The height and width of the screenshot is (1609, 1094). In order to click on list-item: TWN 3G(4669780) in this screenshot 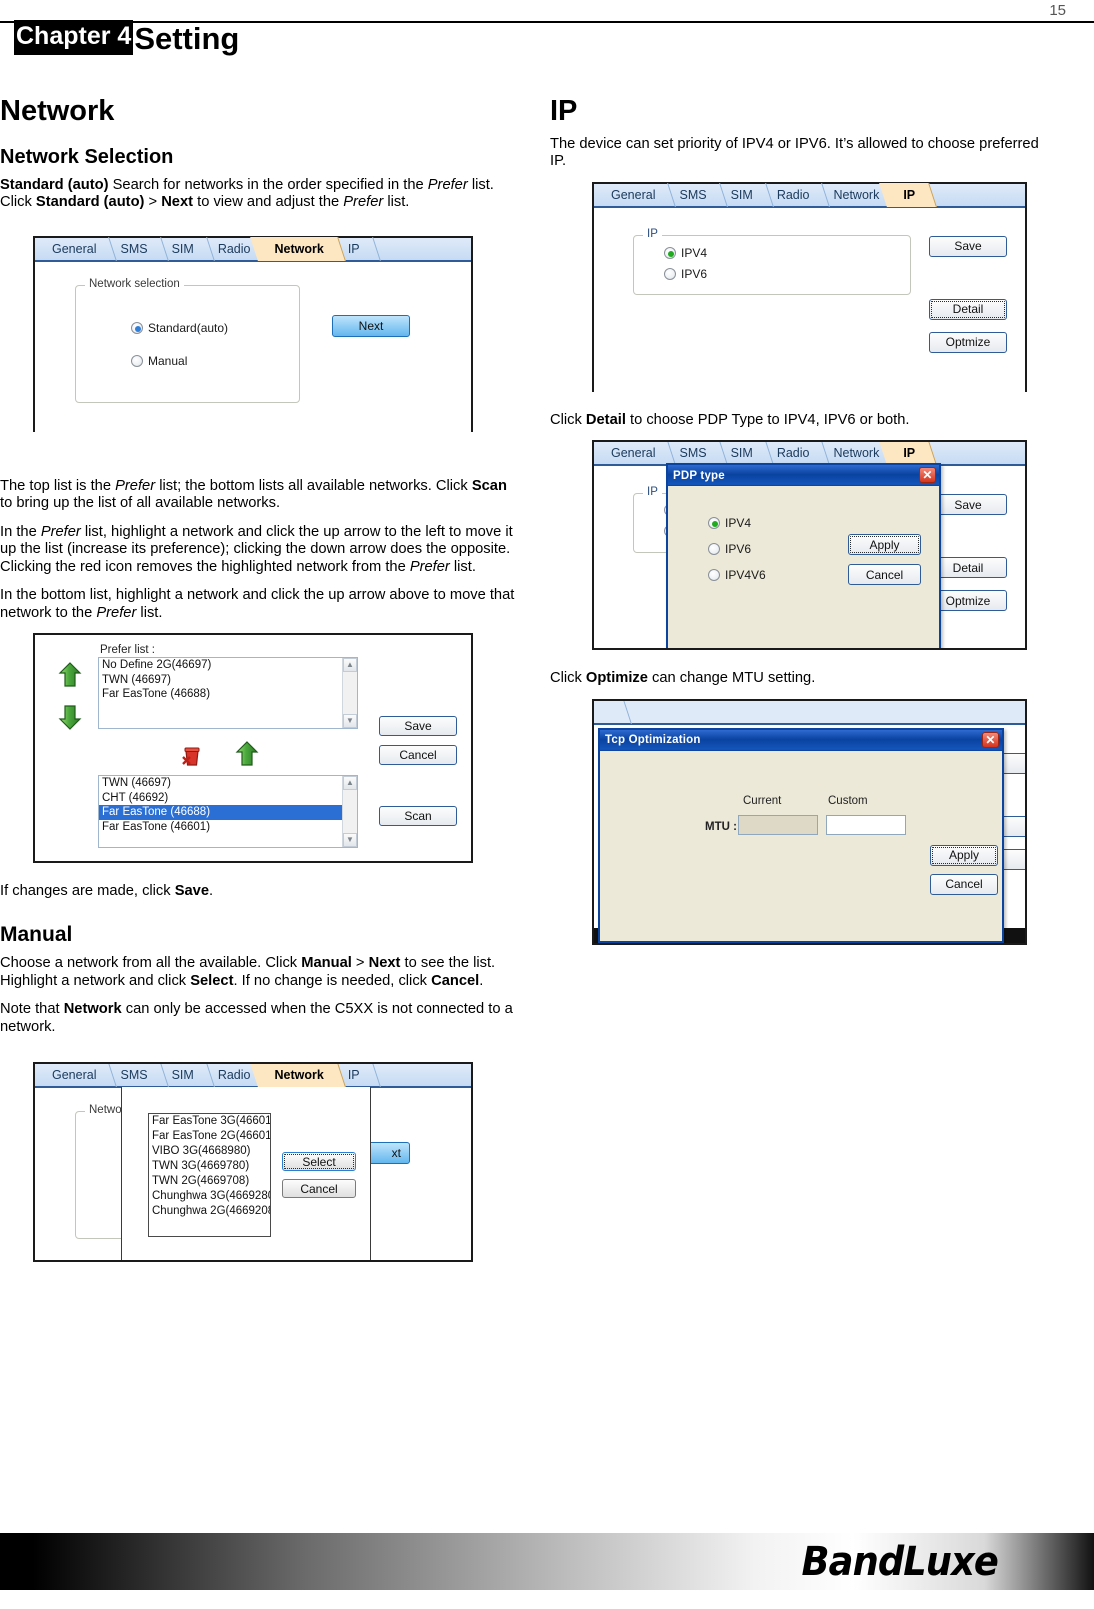, I will do `click(209, 1166)`.